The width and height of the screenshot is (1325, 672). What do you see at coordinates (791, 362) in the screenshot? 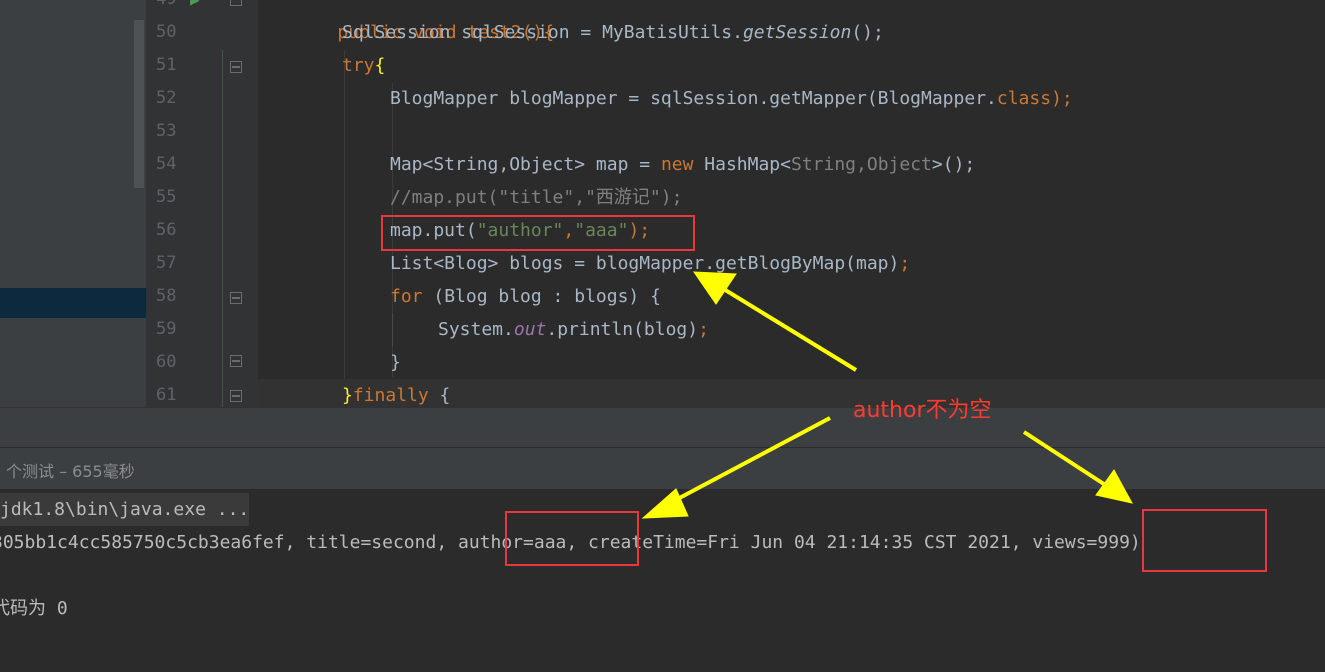
I see `code-line: }` at bounding box center [791, 362].